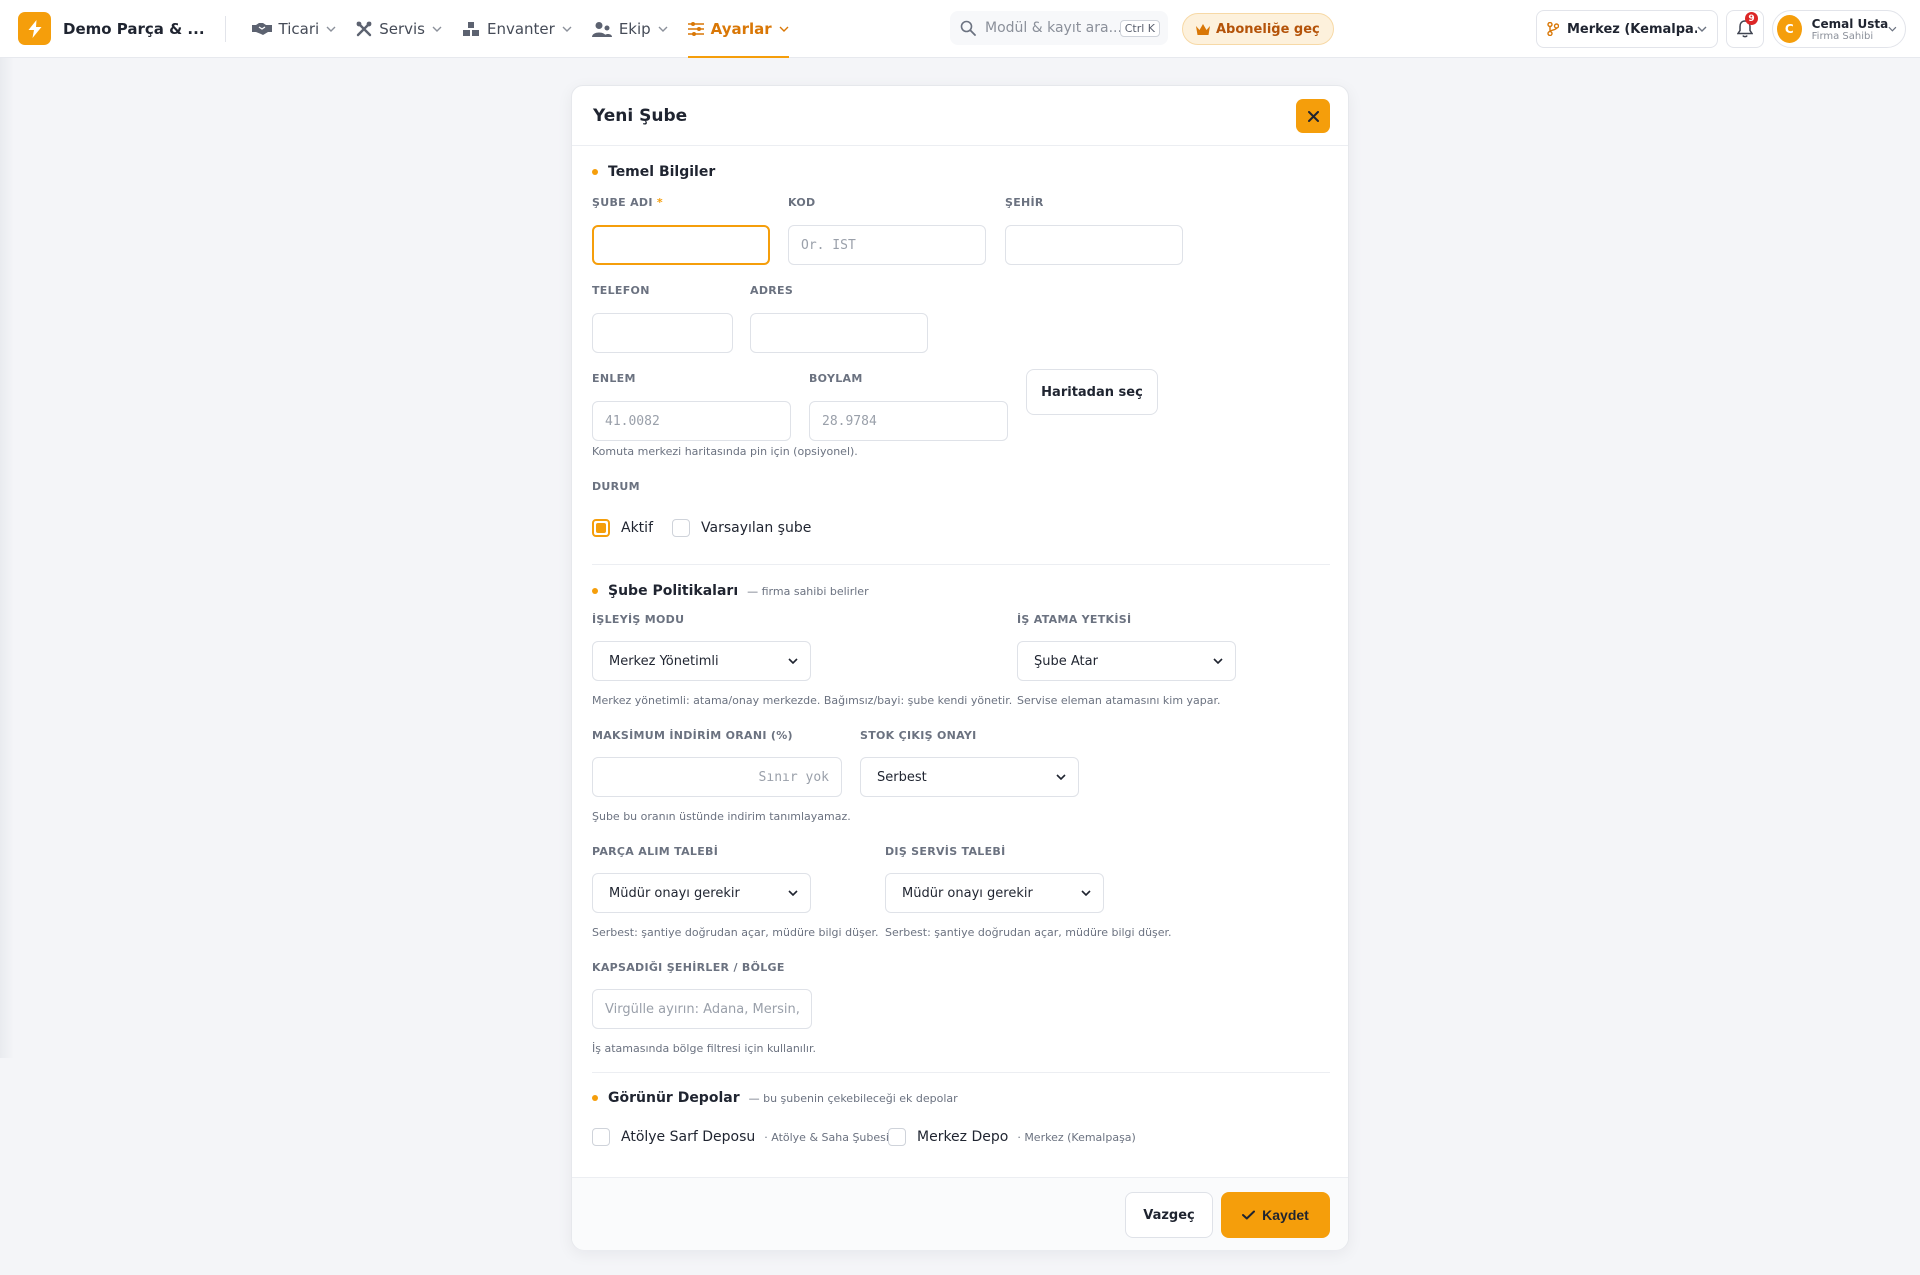 This screenshot has height=1275, width=1920. What do you see at coordinates (662, 333) in the screenshot?
I see `phone-input` at bounding box center [662, 333].